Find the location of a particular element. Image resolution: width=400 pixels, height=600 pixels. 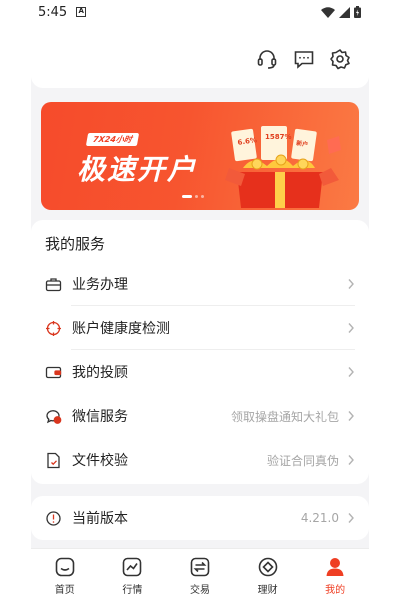

settings-icon is located at coordinates (340, 59).